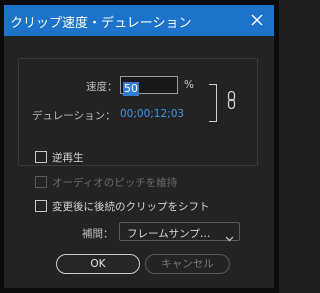 The image size is (320, 293). Describe the element at coordinates (131, 207) in the screenshot. I see `ripple-edit-label: 変更後に後続のクリップをシフト` at that location.